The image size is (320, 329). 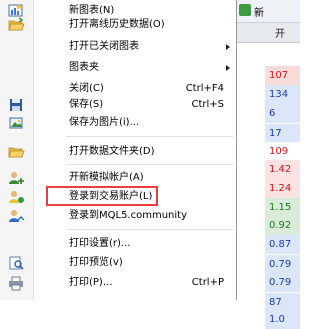 I want to click on quote-value: 1.42, so click(x=282, y=169).